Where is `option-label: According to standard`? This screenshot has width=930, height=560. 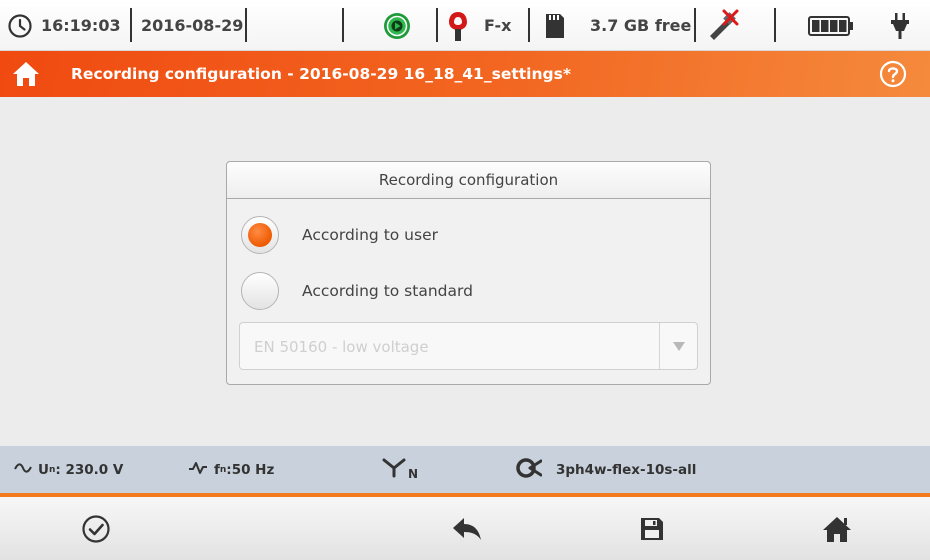 option-label: According to standard is located at coordinates (387, 291).